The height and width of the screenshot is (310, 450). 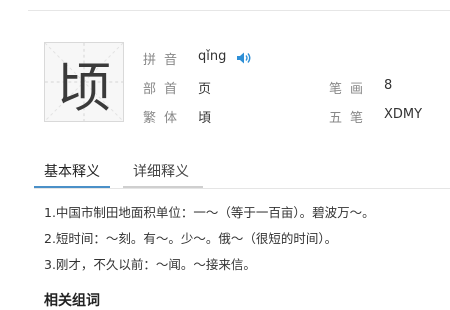 I want to click on wubi-label: 五笔, so click(x=350, y=118).